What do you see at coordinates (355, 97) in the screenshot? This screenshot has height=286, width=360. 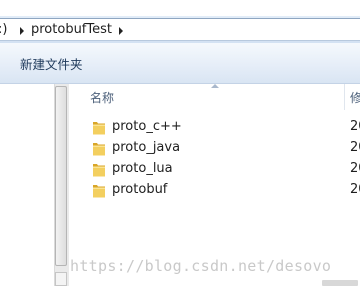 I see `column-header-date-modified: 修` at bounding box center [355, 97].